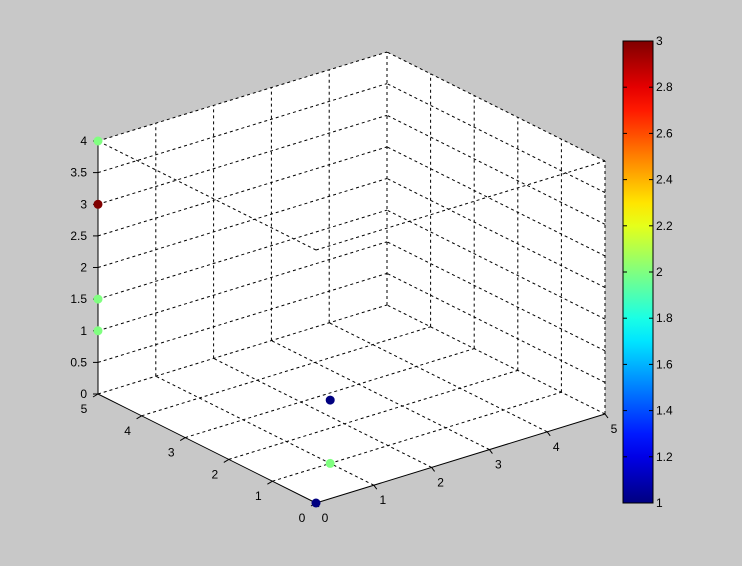 This screenshot has width=742, height=566. I want to click on colorbar-tick-label: 2.2, so click(664, 226).